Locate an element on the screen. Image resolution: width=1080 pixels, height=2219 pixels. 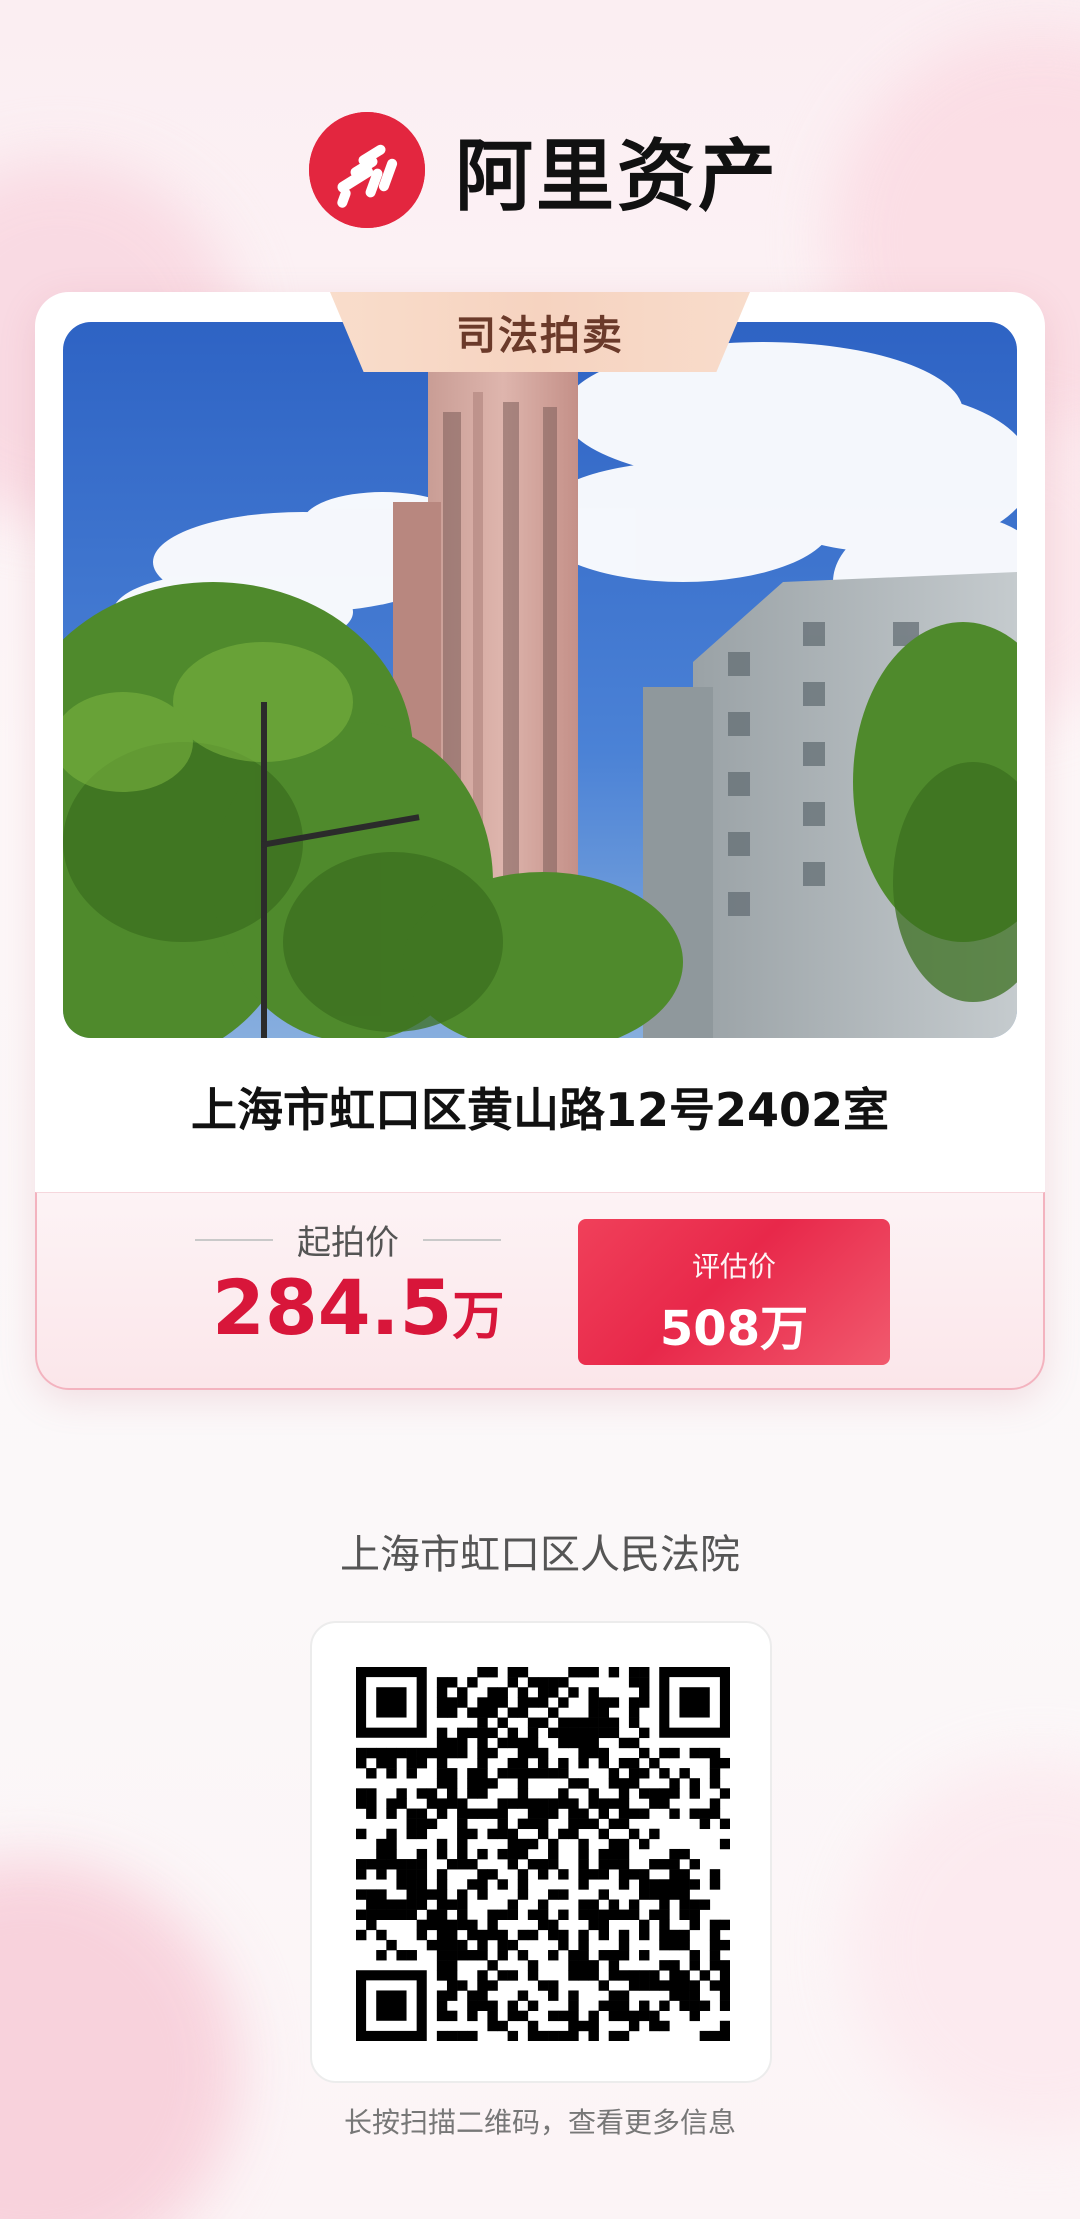
starting-price: 284.5万 is located at coordinates (358, 1307).